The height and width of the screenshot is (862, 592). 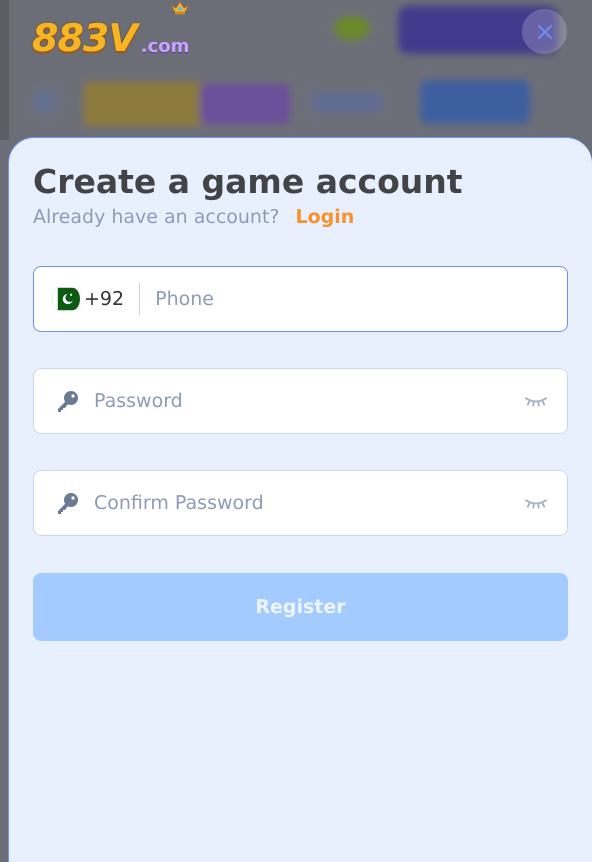 I want to click on password-field: Password, so click(x=300, y=401).